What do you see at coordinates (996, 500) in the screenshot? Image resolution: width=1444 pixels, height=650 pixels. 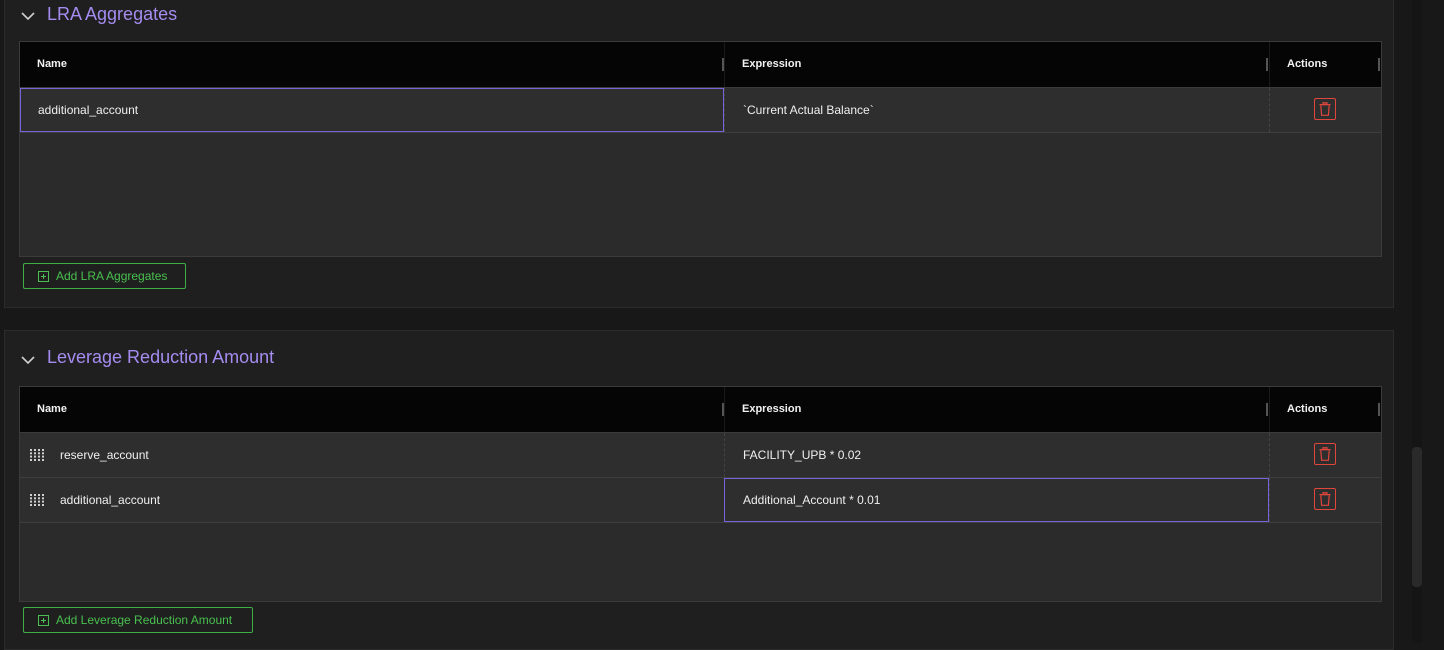 I see `expression-cell: Additional_Account * 0.01` at bounding box center [996, 500].